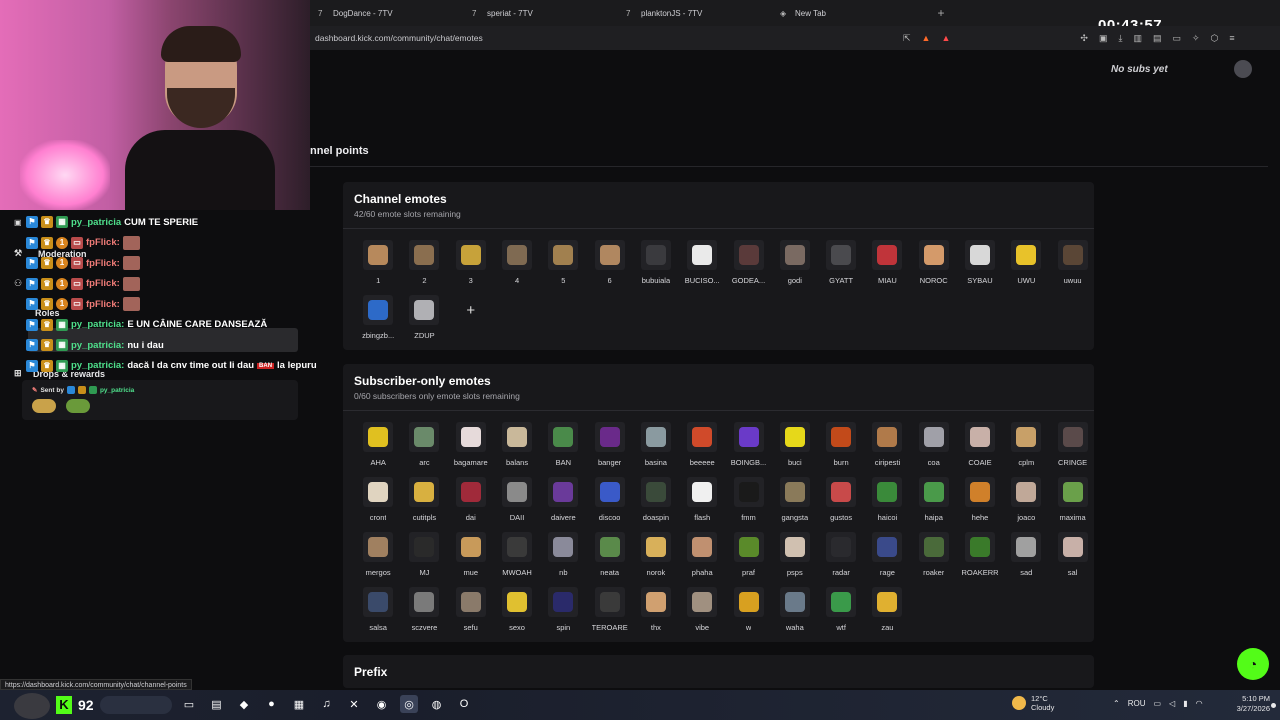 This screenshot has width=1280, height=720. What do you see at coordinates (378, 556) in the screenshot?
I see `emote-tile: mergos` at bounding box center [378, 556].